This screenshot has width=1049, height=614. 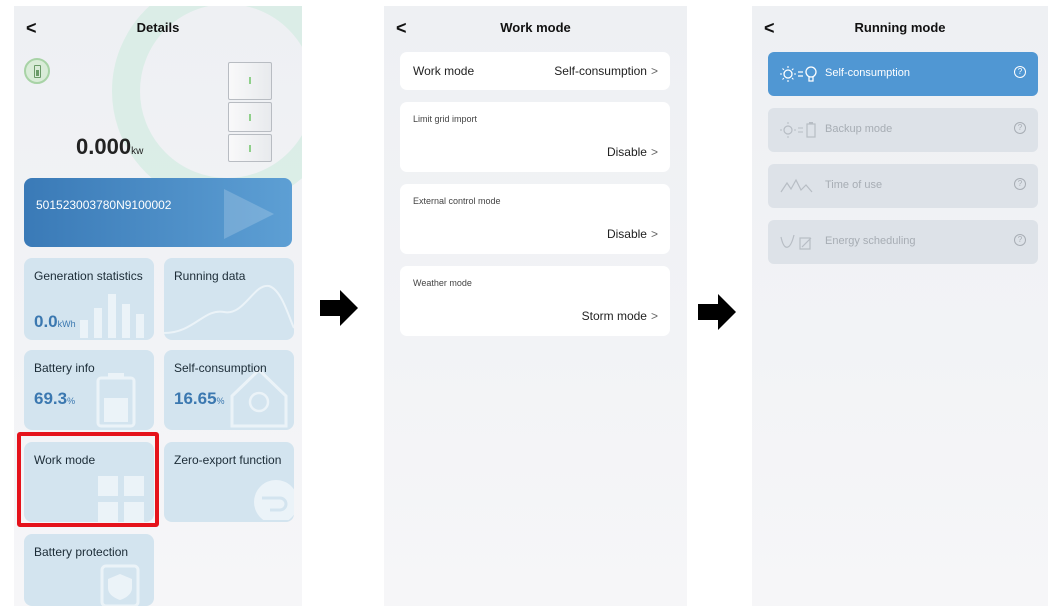 What do you see at coordinates (51, 398) in the screenshot?
I see `value-number: 69.3` at bounding box center [51, 398].